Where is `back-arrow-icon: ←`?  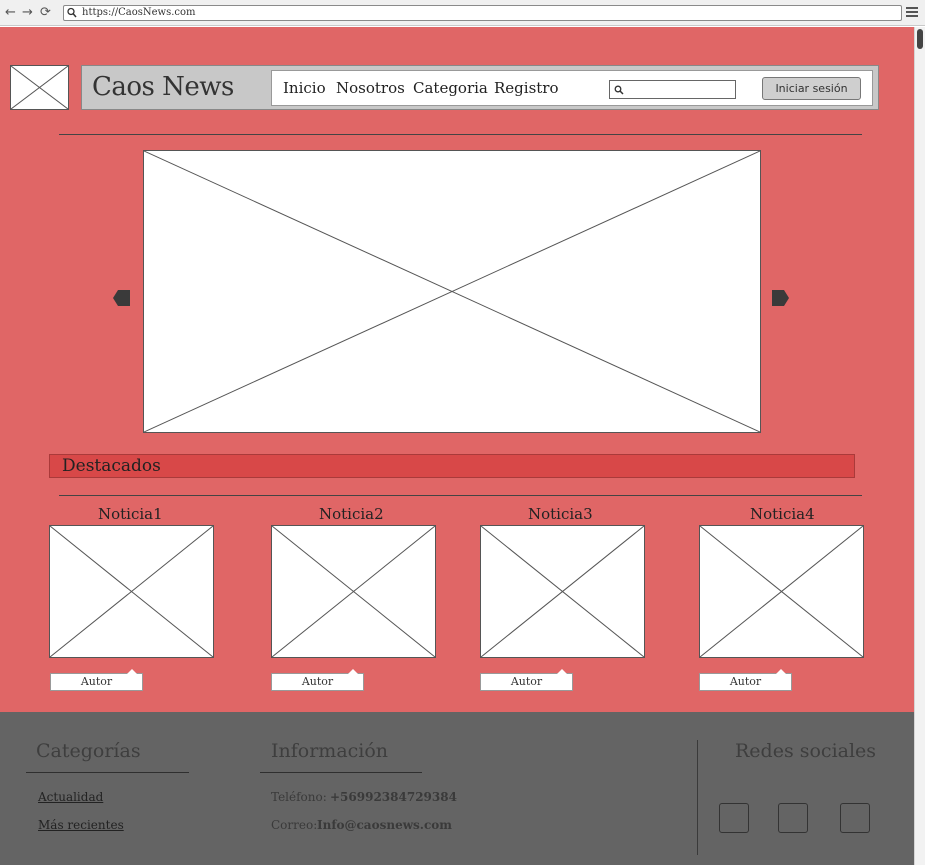 back-arrow-icon: ← is located at coordinates (10, 13).